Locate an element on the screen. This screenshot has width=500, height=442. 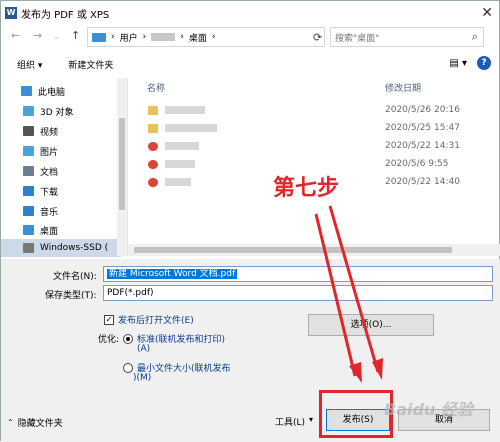
3d-objects-icon is located at coordinates (28, 111).